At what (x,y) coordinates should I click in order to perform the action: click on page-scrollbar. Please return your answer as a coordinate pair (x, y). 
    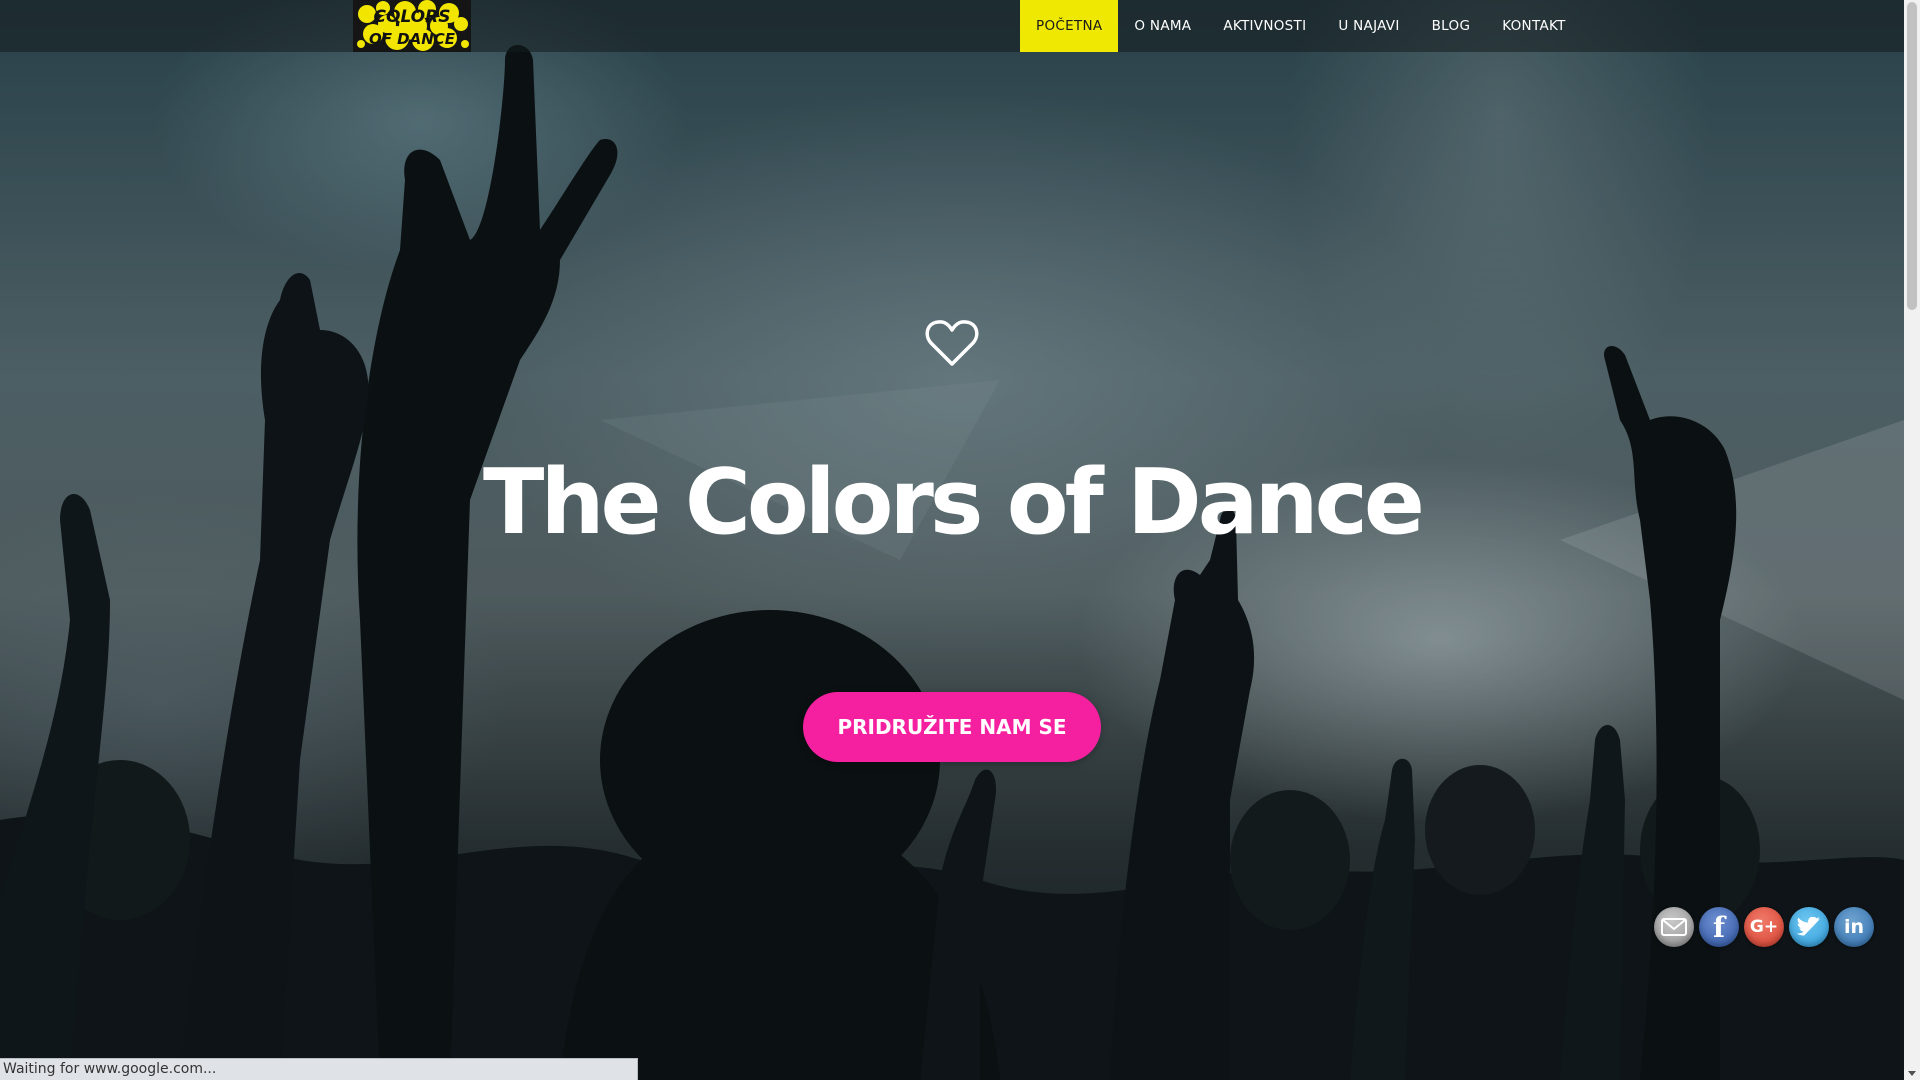
    Looking at the image, I should click on (1912, 540).